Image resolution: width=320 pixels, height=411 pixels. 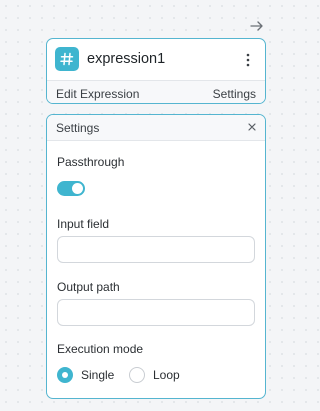 I want to click on expression-node: expression1 Edit Expression Settings, so click(x=156, y=71).